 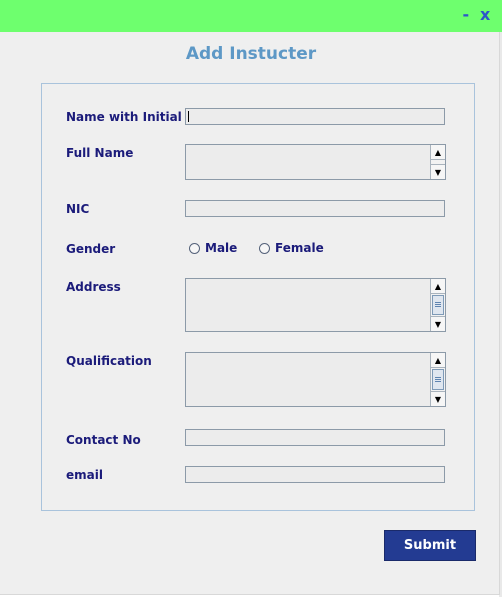 What do you see at coordinates (251, 16) in the screenshot?
I see `title-bar: - x` at bounding box center [251, 16].